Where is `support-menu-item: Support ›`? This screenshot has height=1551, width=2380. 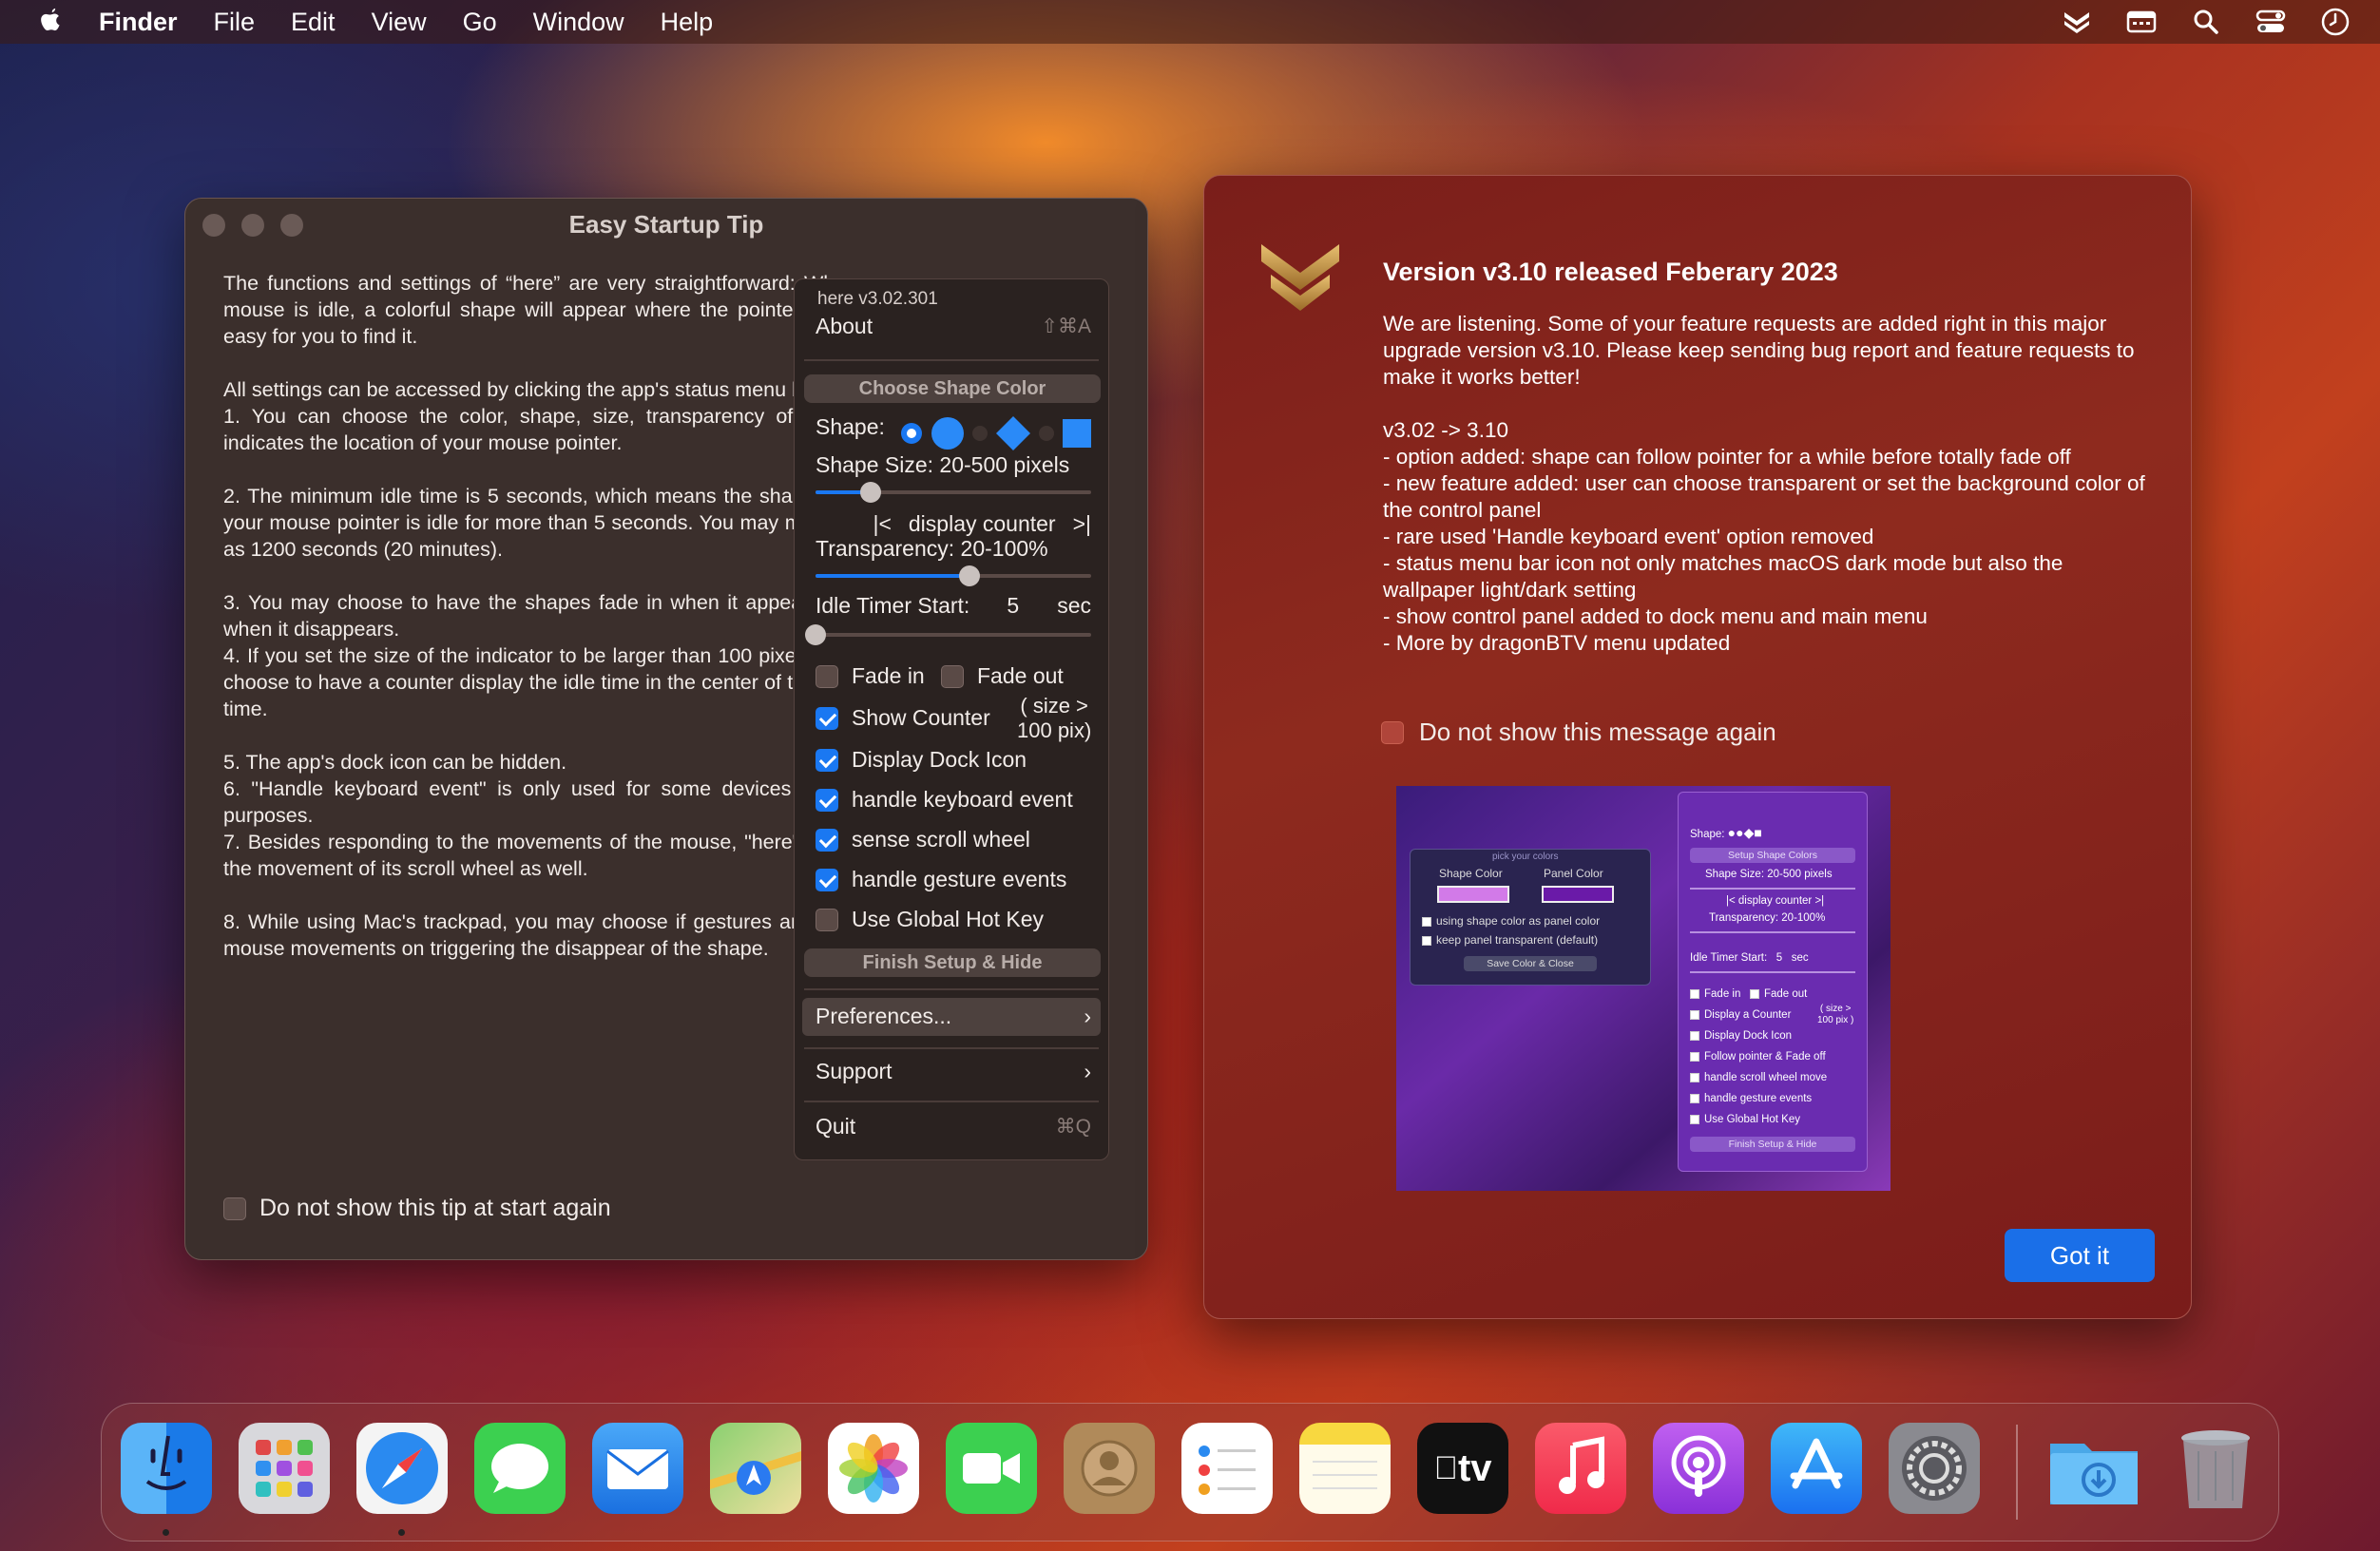
support-menu-item: Support › is located at coordinates (953, 1071).